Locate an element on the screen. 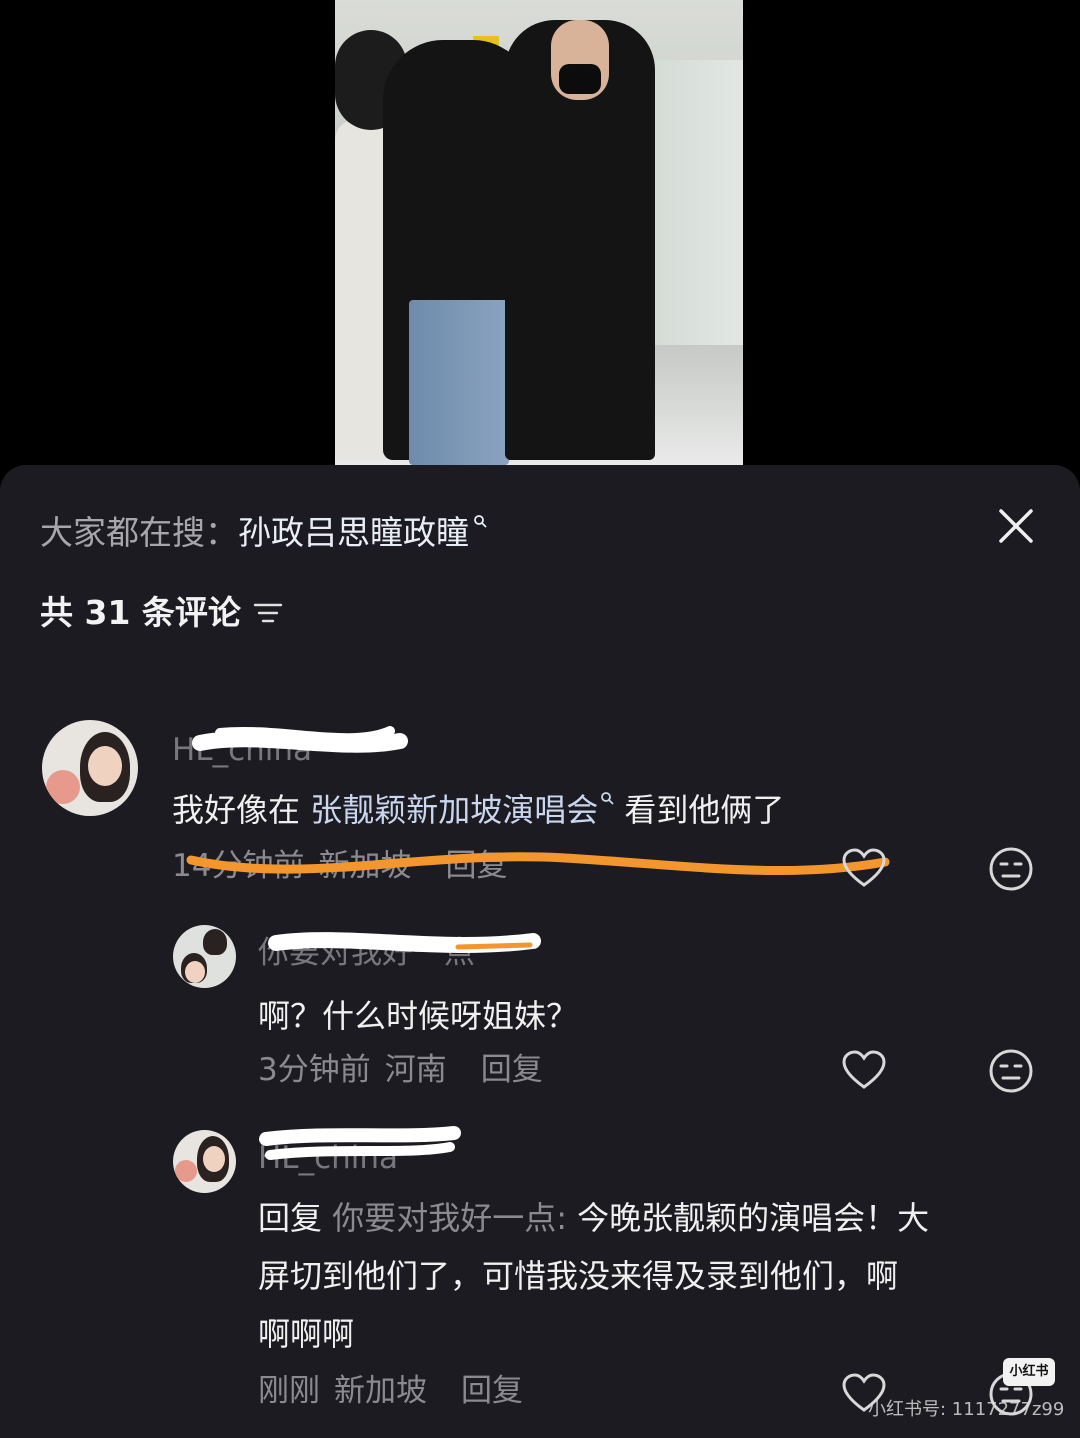  reply-target-username: 你要对我好一点: is located at coordinates (454, 1218).